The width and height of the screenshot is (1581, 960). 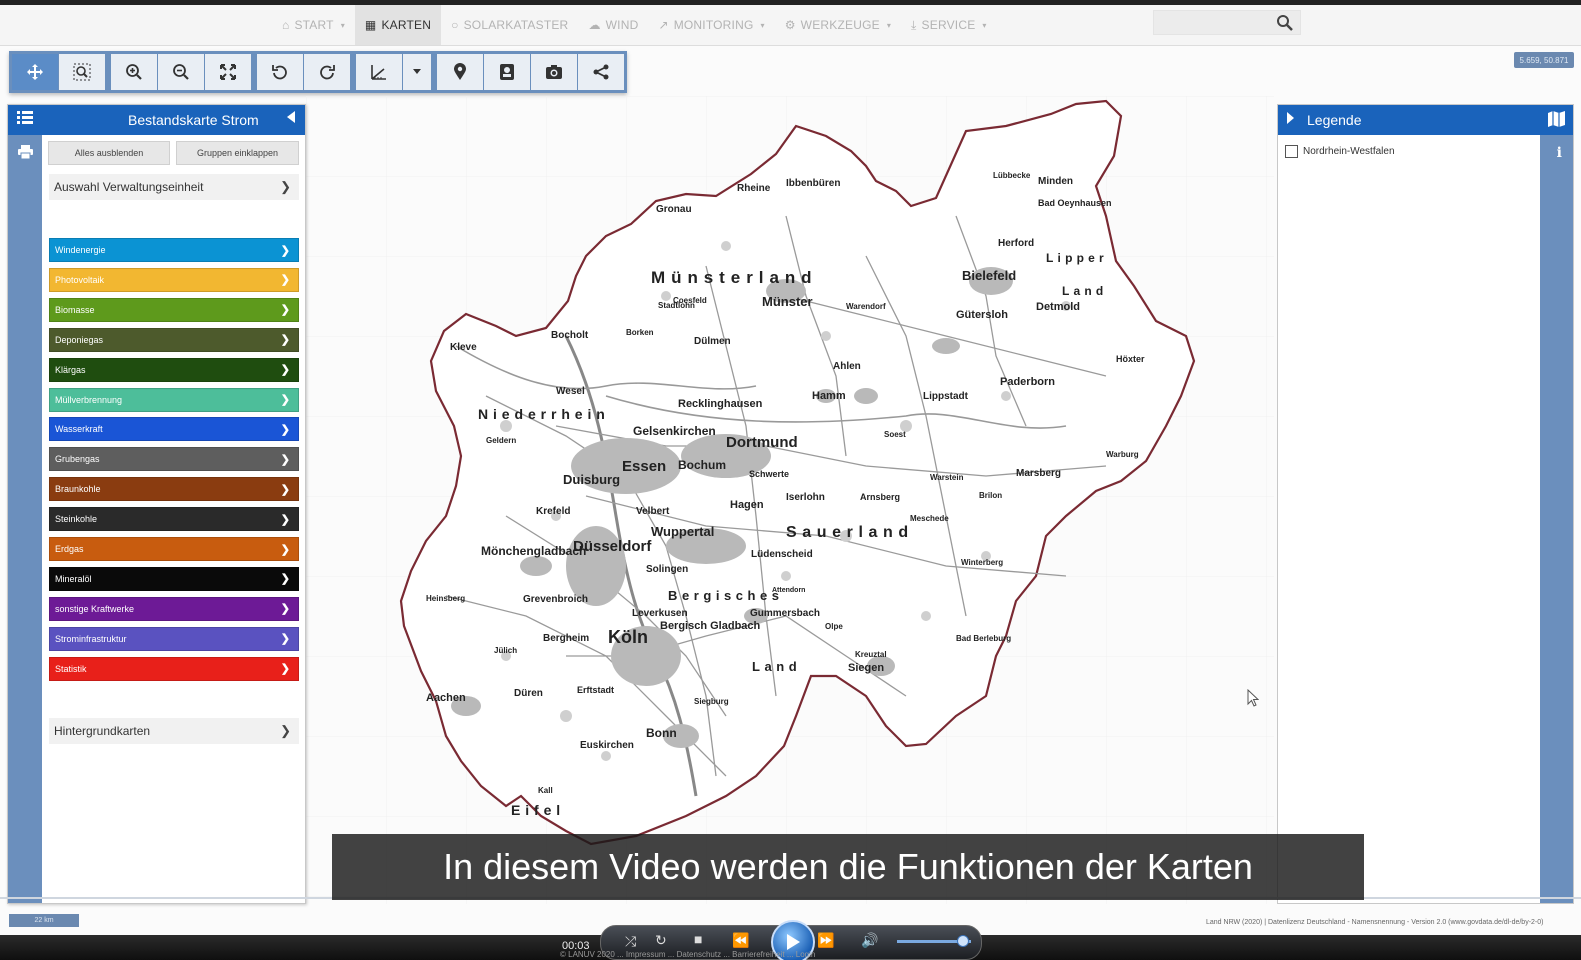 I want to click on map-label: Jülich, so click(x=506, y=650).